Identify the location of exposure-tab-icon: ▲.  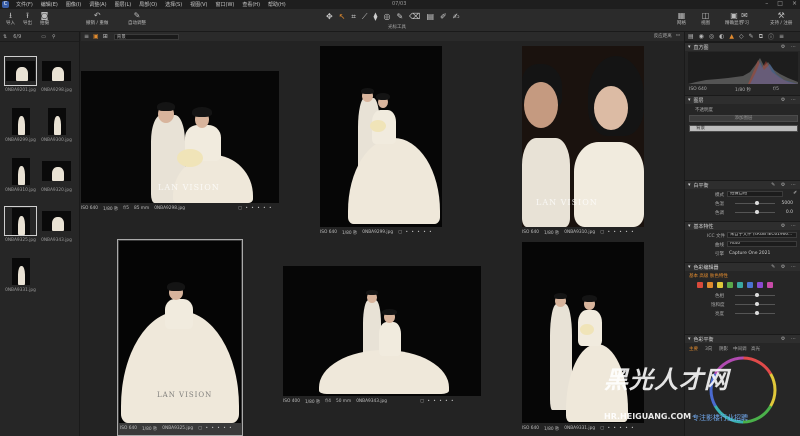
(731, 36).